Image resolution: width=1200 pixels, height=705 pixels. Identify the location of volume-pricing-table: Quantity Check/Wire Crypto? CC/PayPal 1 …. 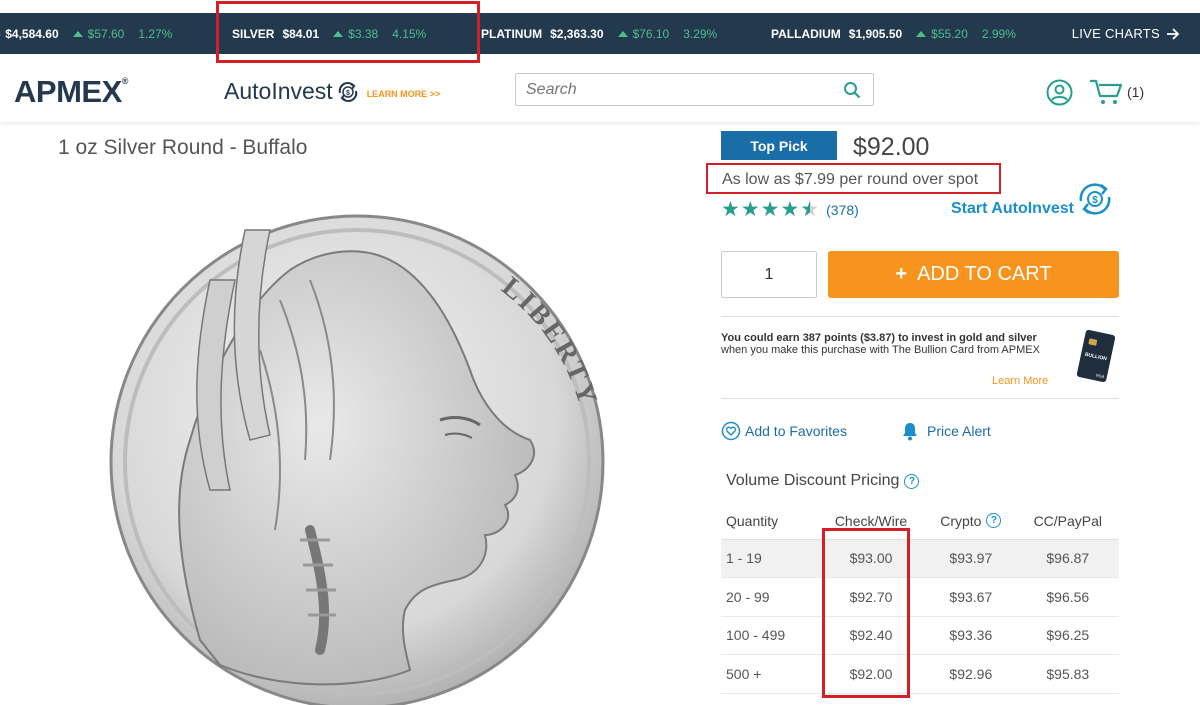
(920, 598).